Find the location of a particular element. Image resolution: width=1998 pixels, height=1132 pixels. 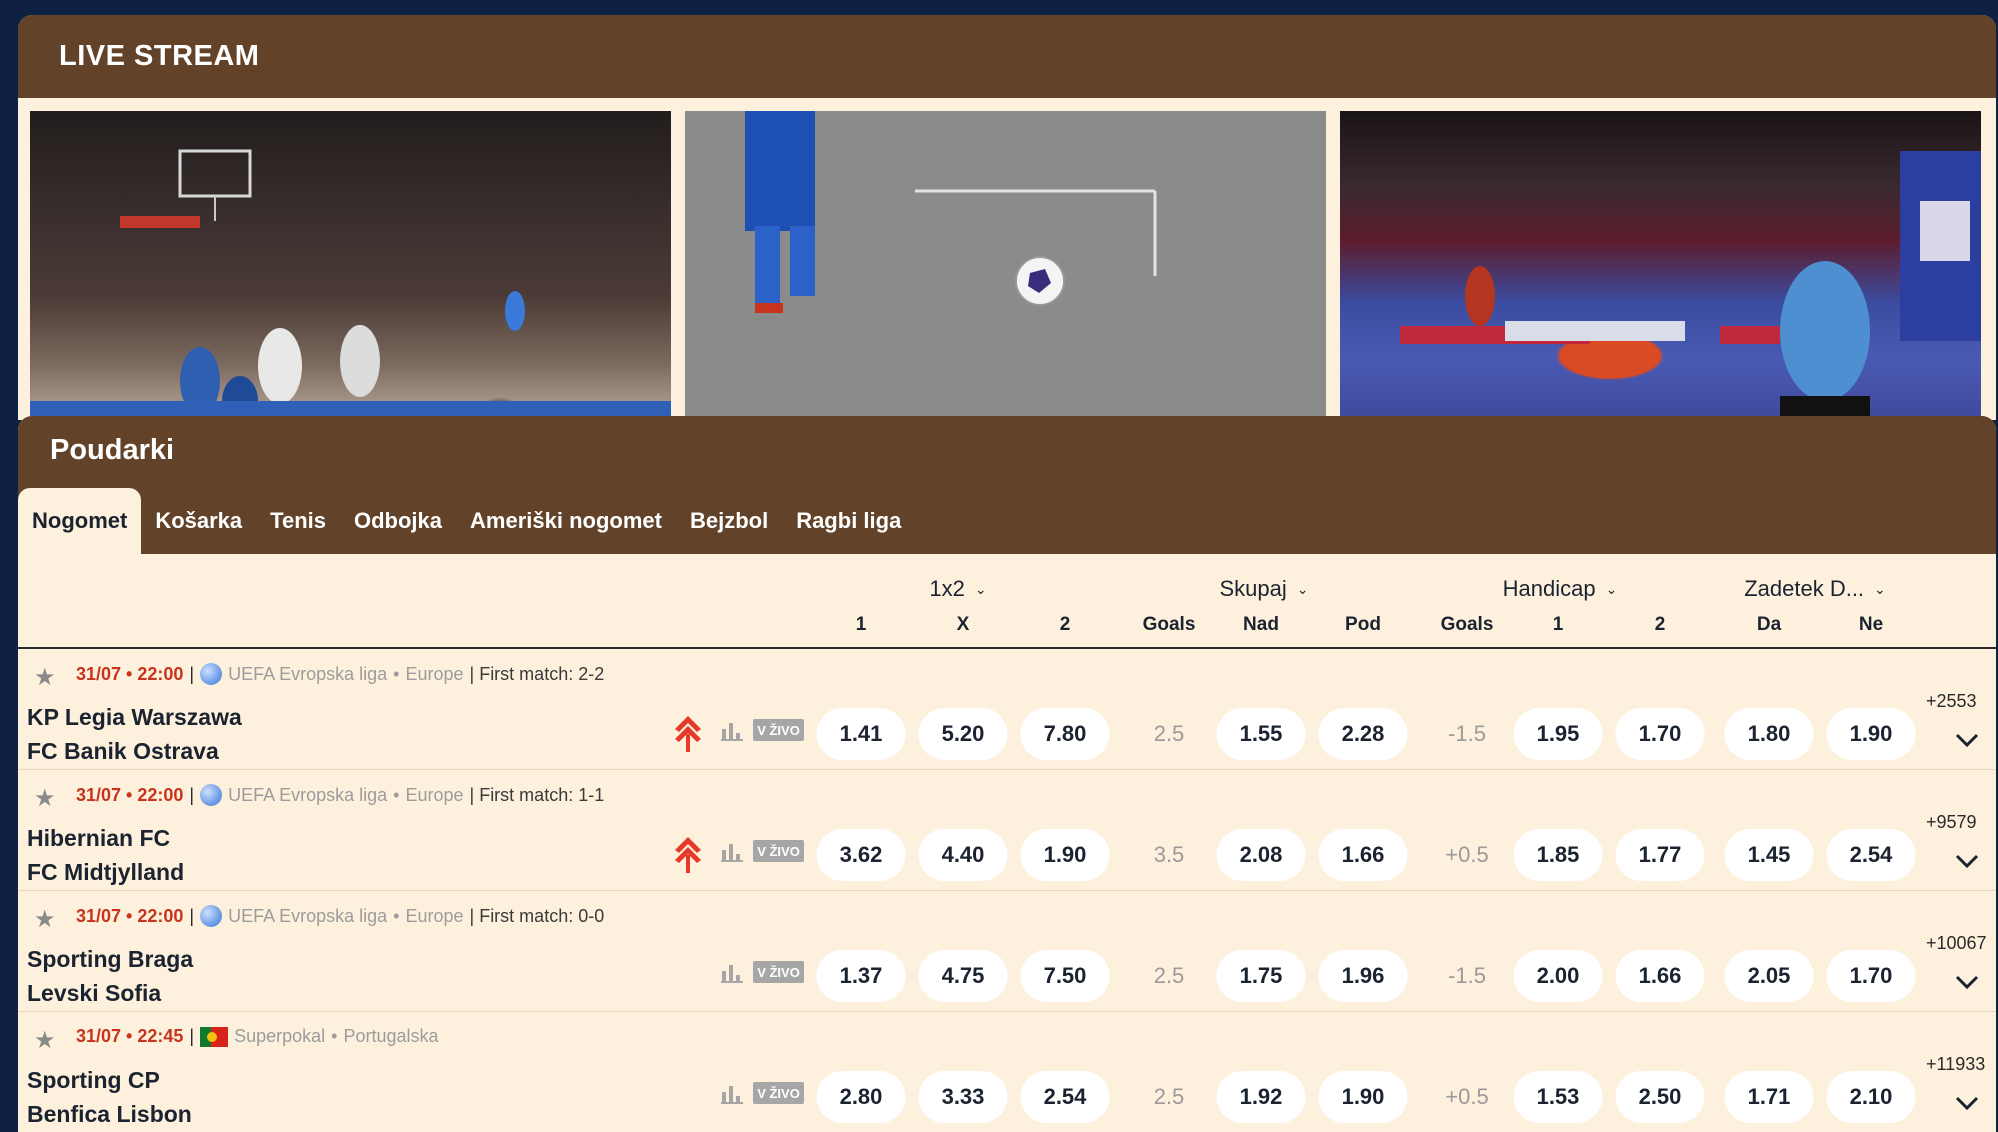

odd-button-1: 1.37 is located at coordinates (861, 976).